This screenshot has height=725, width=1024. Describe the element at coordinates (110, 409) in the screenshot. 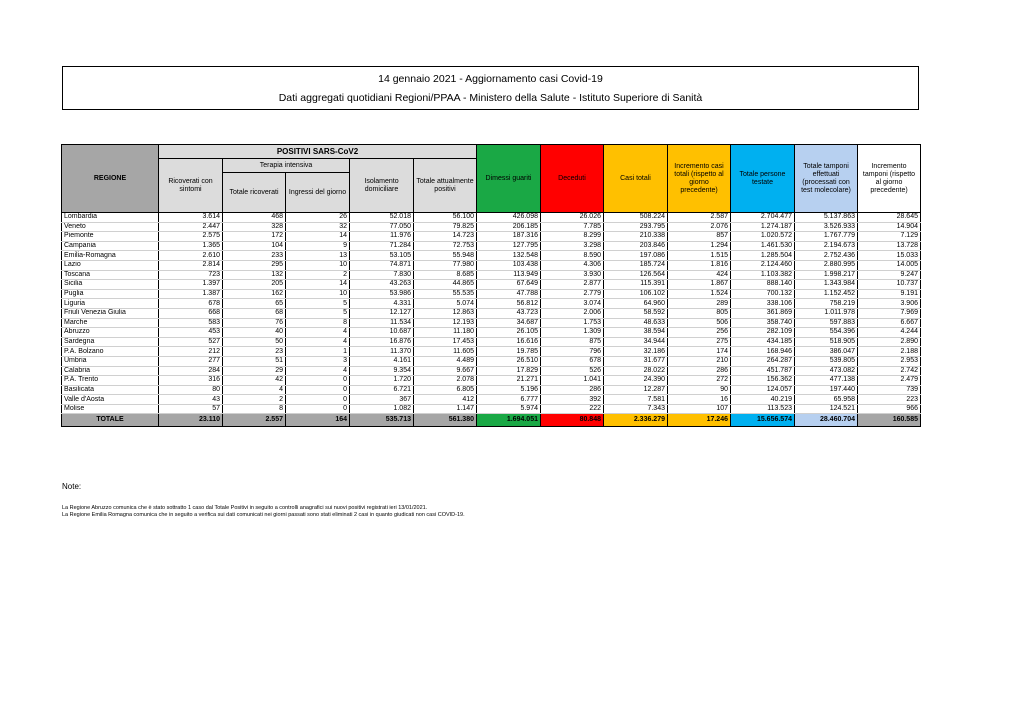

I see `region-name-cell: Molise` at that location.